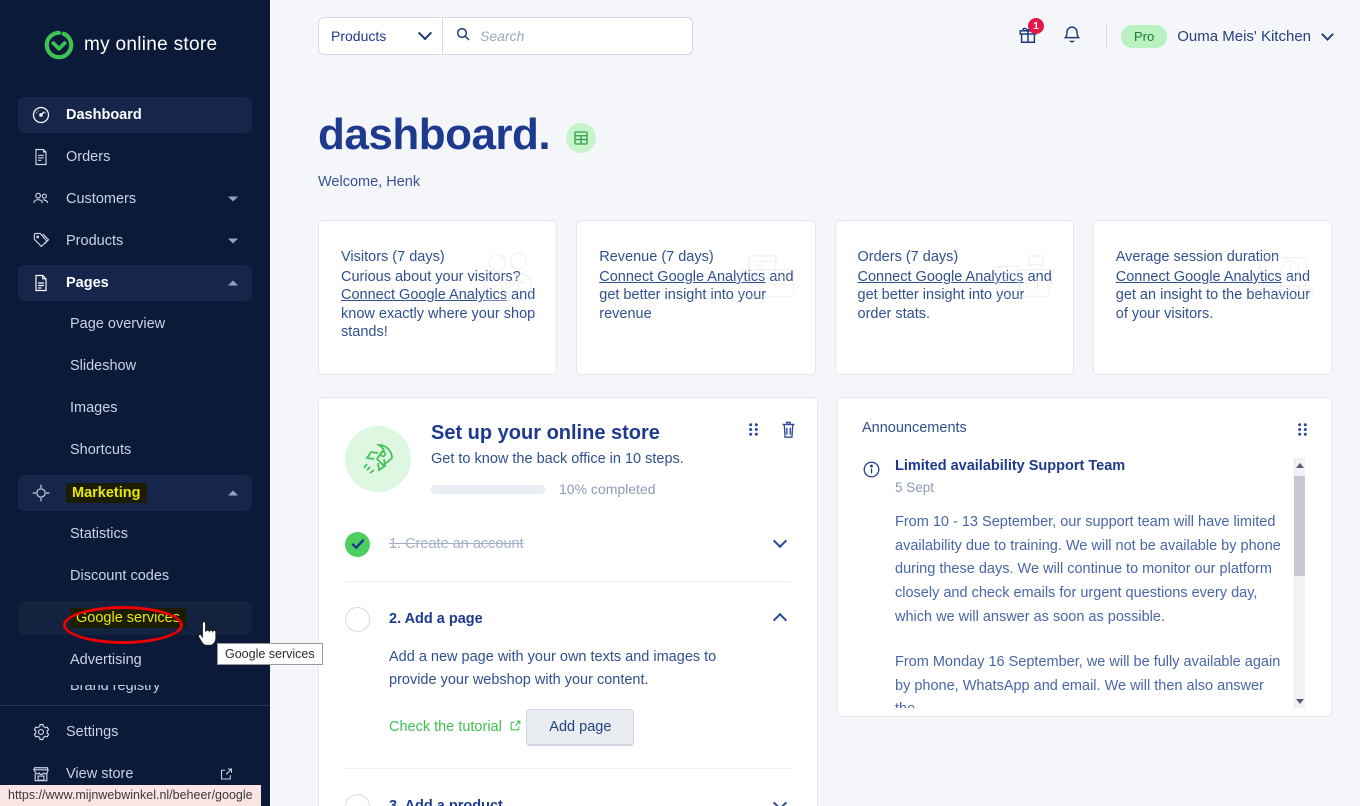 The height and width of the screenshot is (806, 1360). Describe the element at coordinates (103, 366) in the screenshot. I see `sidebar-subitem-label: Slideshow` at that location.